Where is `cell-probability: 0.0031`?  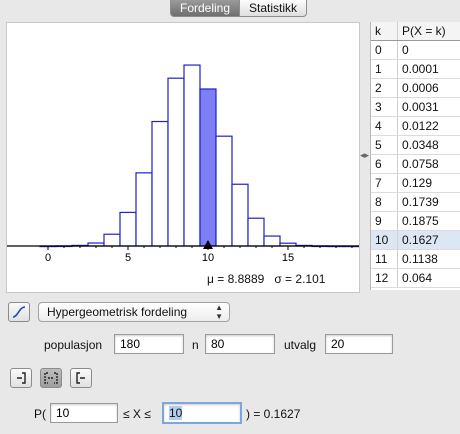 cell-probability: 0.0031 is located at coordinates (428, 107).